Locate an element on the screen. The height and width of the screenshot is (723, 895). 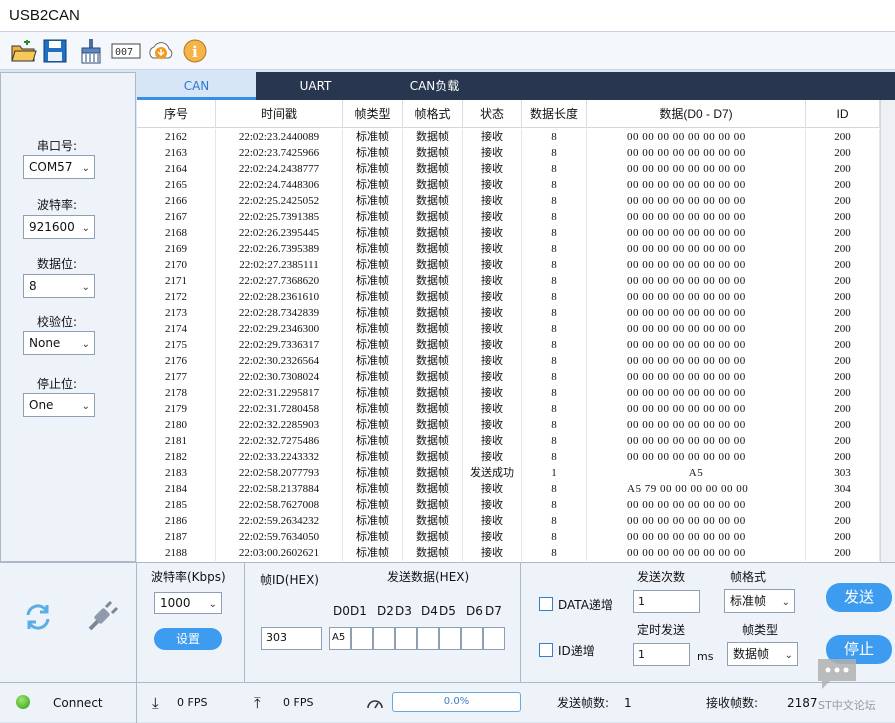
table-cell: 2174 is located at coordinates (176, 329).